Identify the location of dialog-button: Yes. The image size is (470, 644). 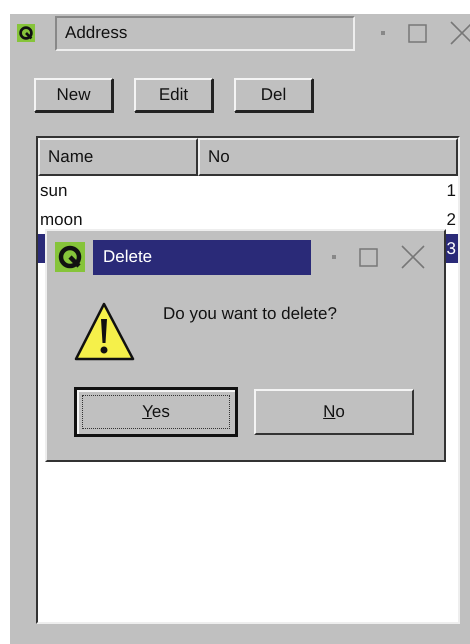
(156, 412).